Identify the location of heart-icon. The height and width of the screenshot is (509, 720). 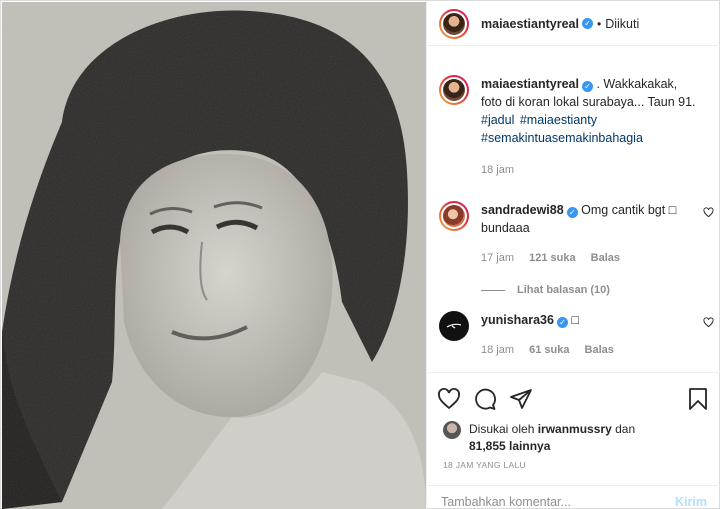
(449, 401).